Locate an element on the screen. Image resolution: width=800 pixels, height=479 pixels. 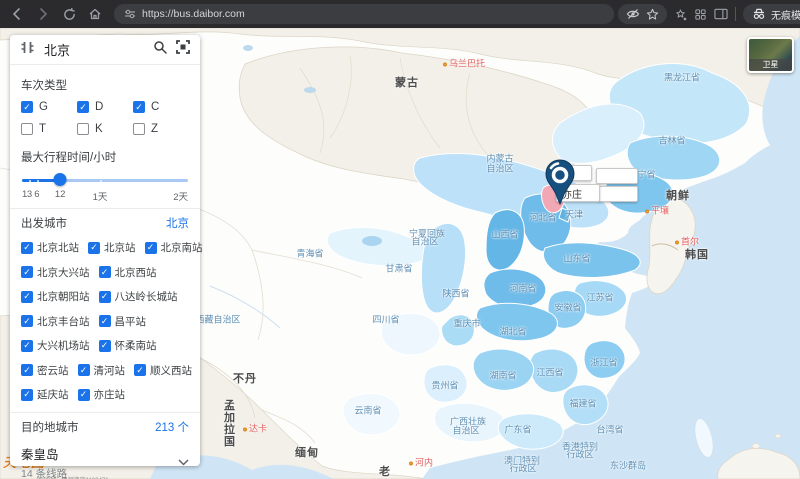
site-info-icon is located at coordinates (130, 14).